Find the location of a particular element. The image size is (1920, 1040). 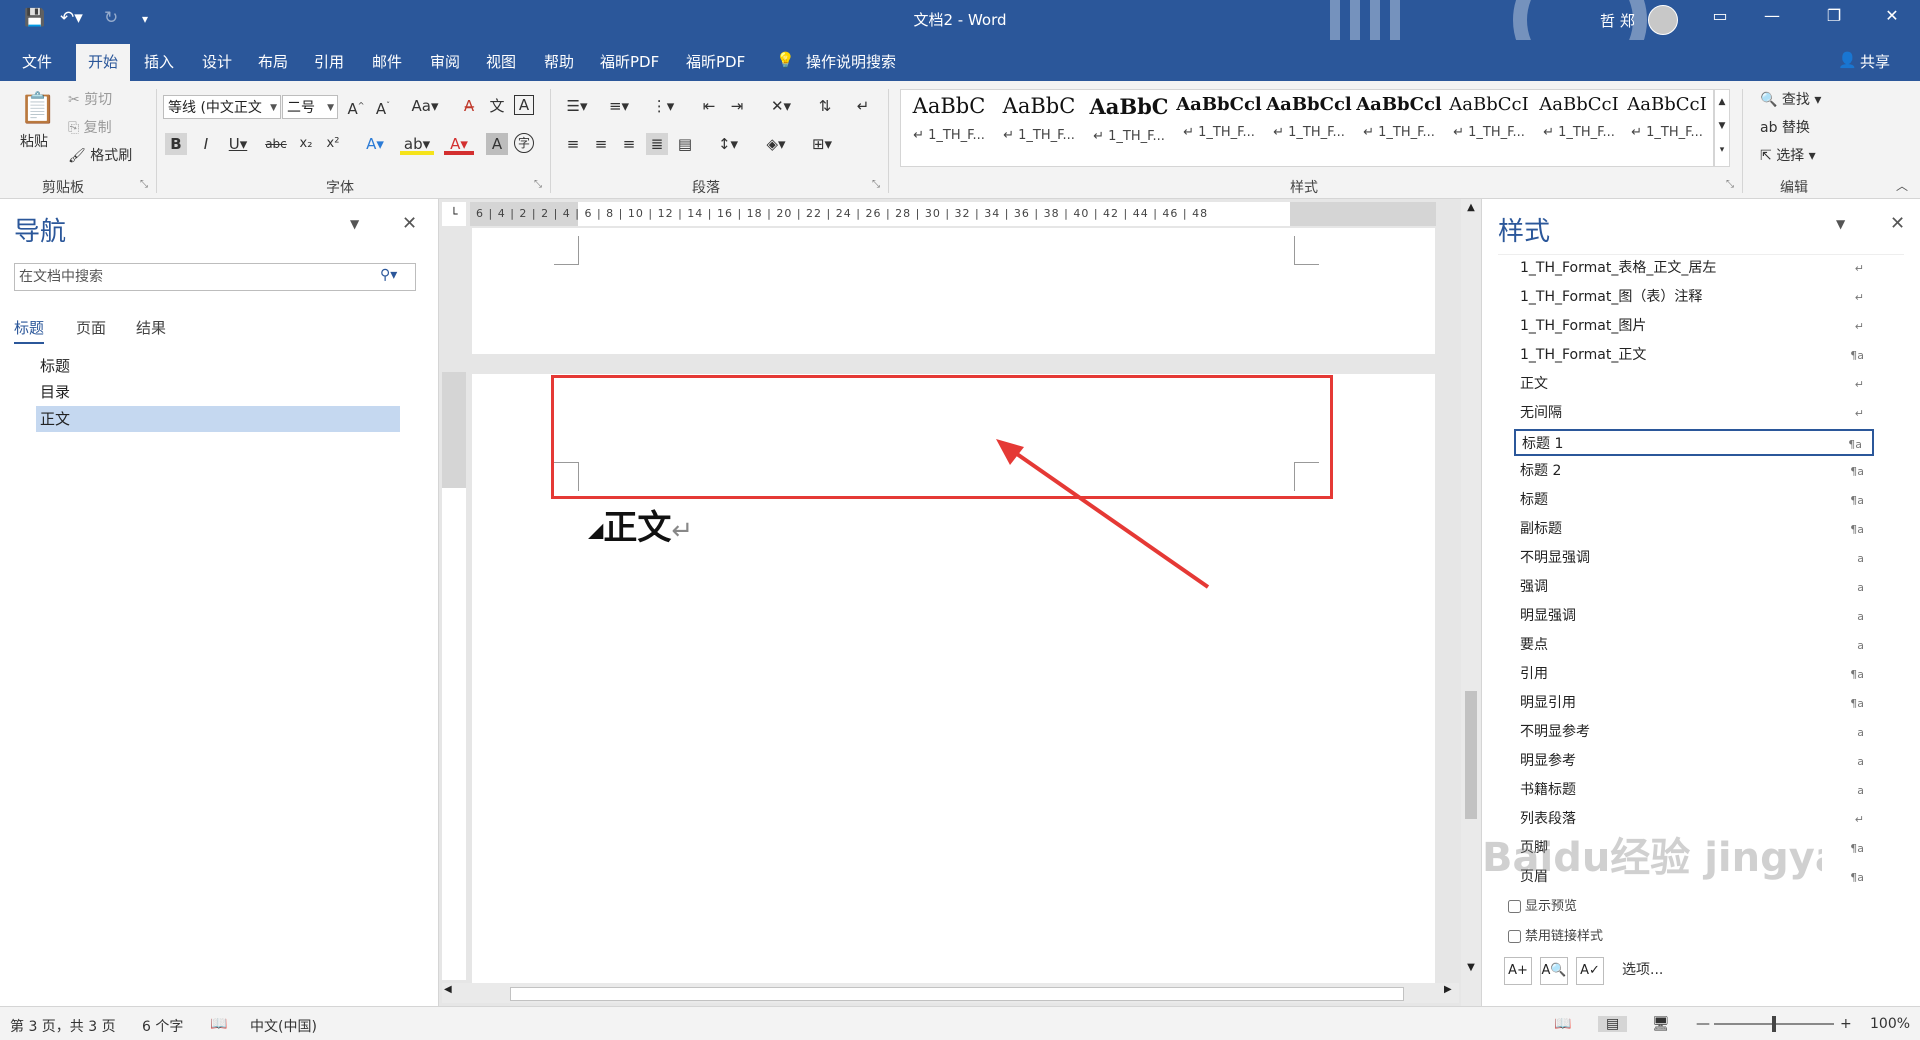

nav-options-icon: ▼ is located at coordinates (354, 224).